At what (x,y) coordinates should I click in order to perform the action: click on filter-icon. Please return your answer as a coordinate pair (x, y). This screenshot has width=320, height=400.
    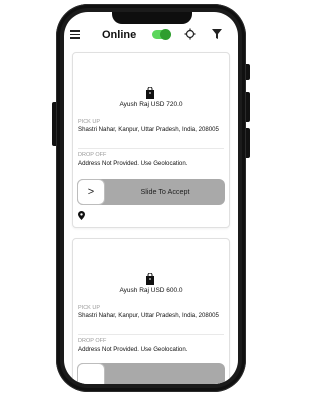
    Looking at the image, I should click on (217, 34).